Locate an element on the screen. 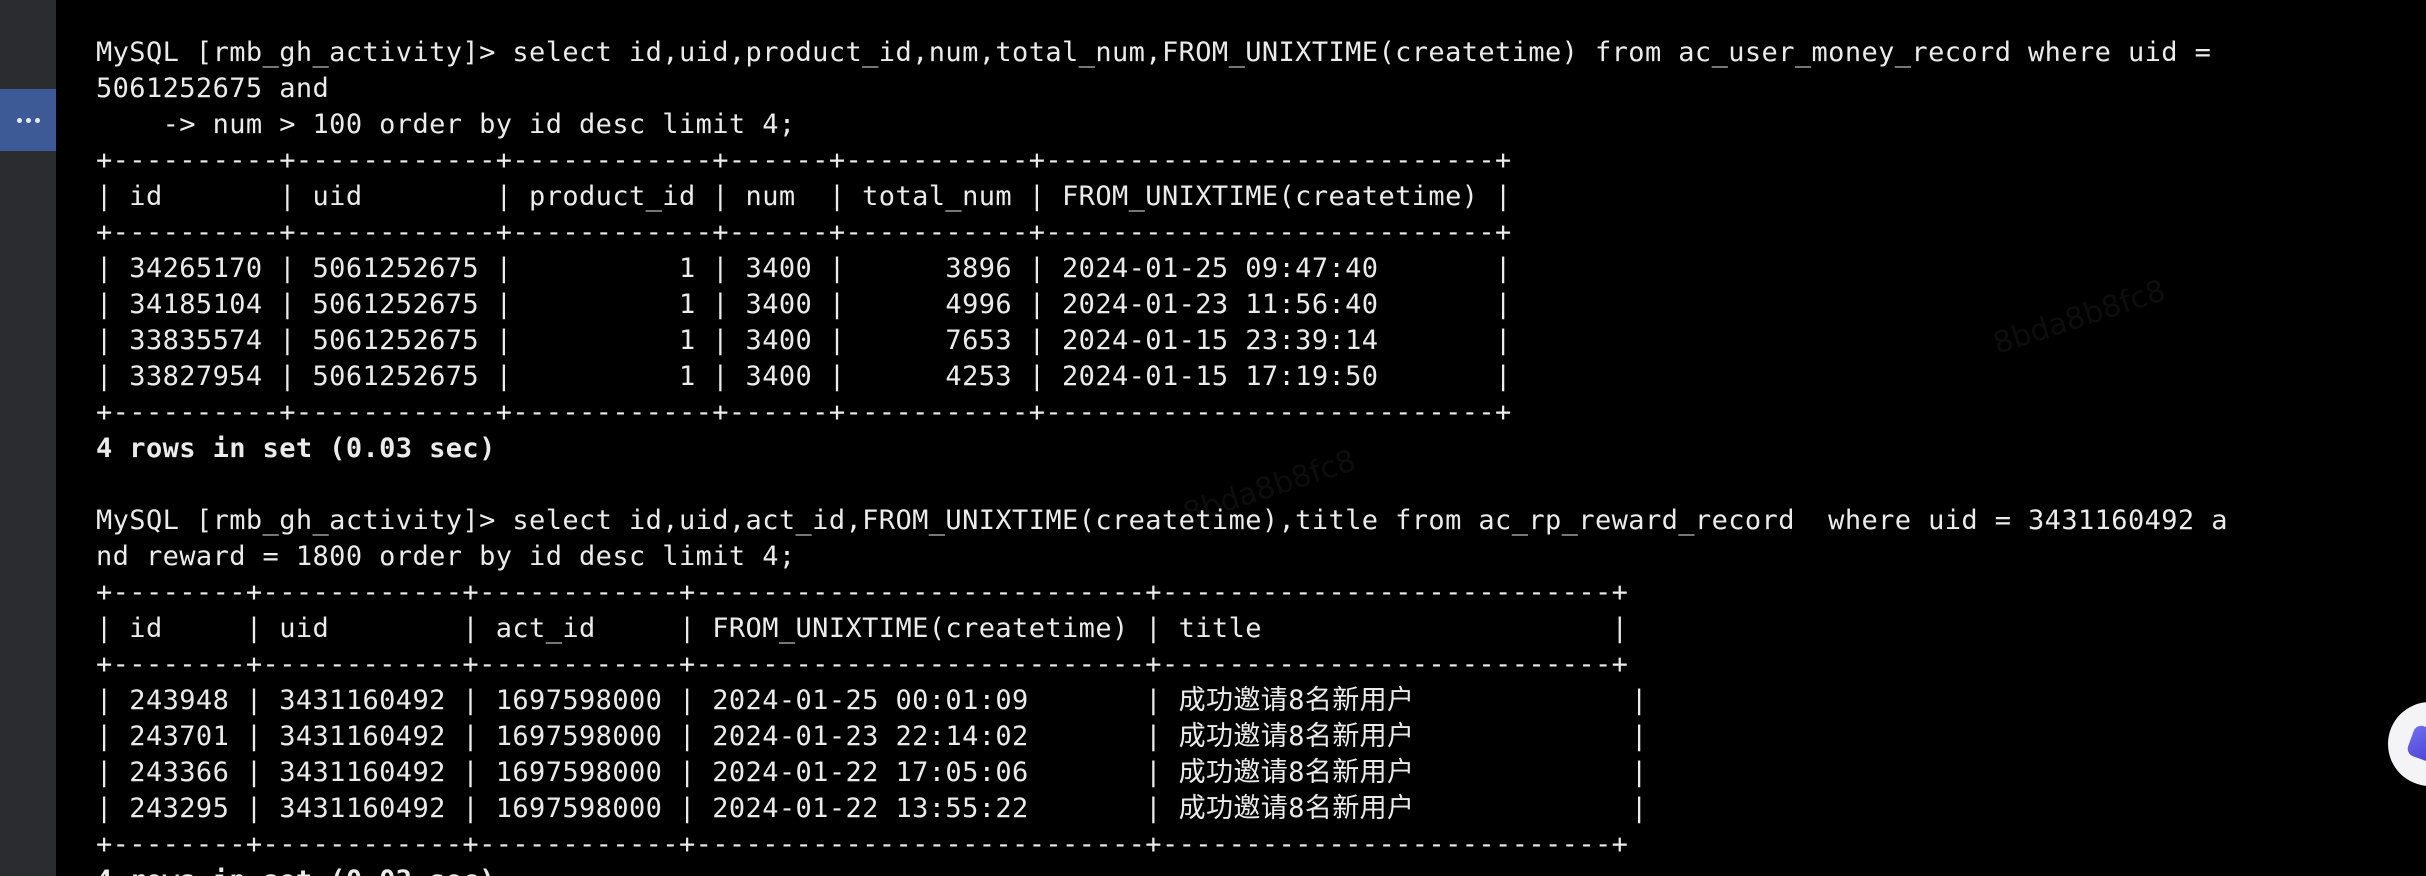  more-options-tab is located at coordinates (28, 120).